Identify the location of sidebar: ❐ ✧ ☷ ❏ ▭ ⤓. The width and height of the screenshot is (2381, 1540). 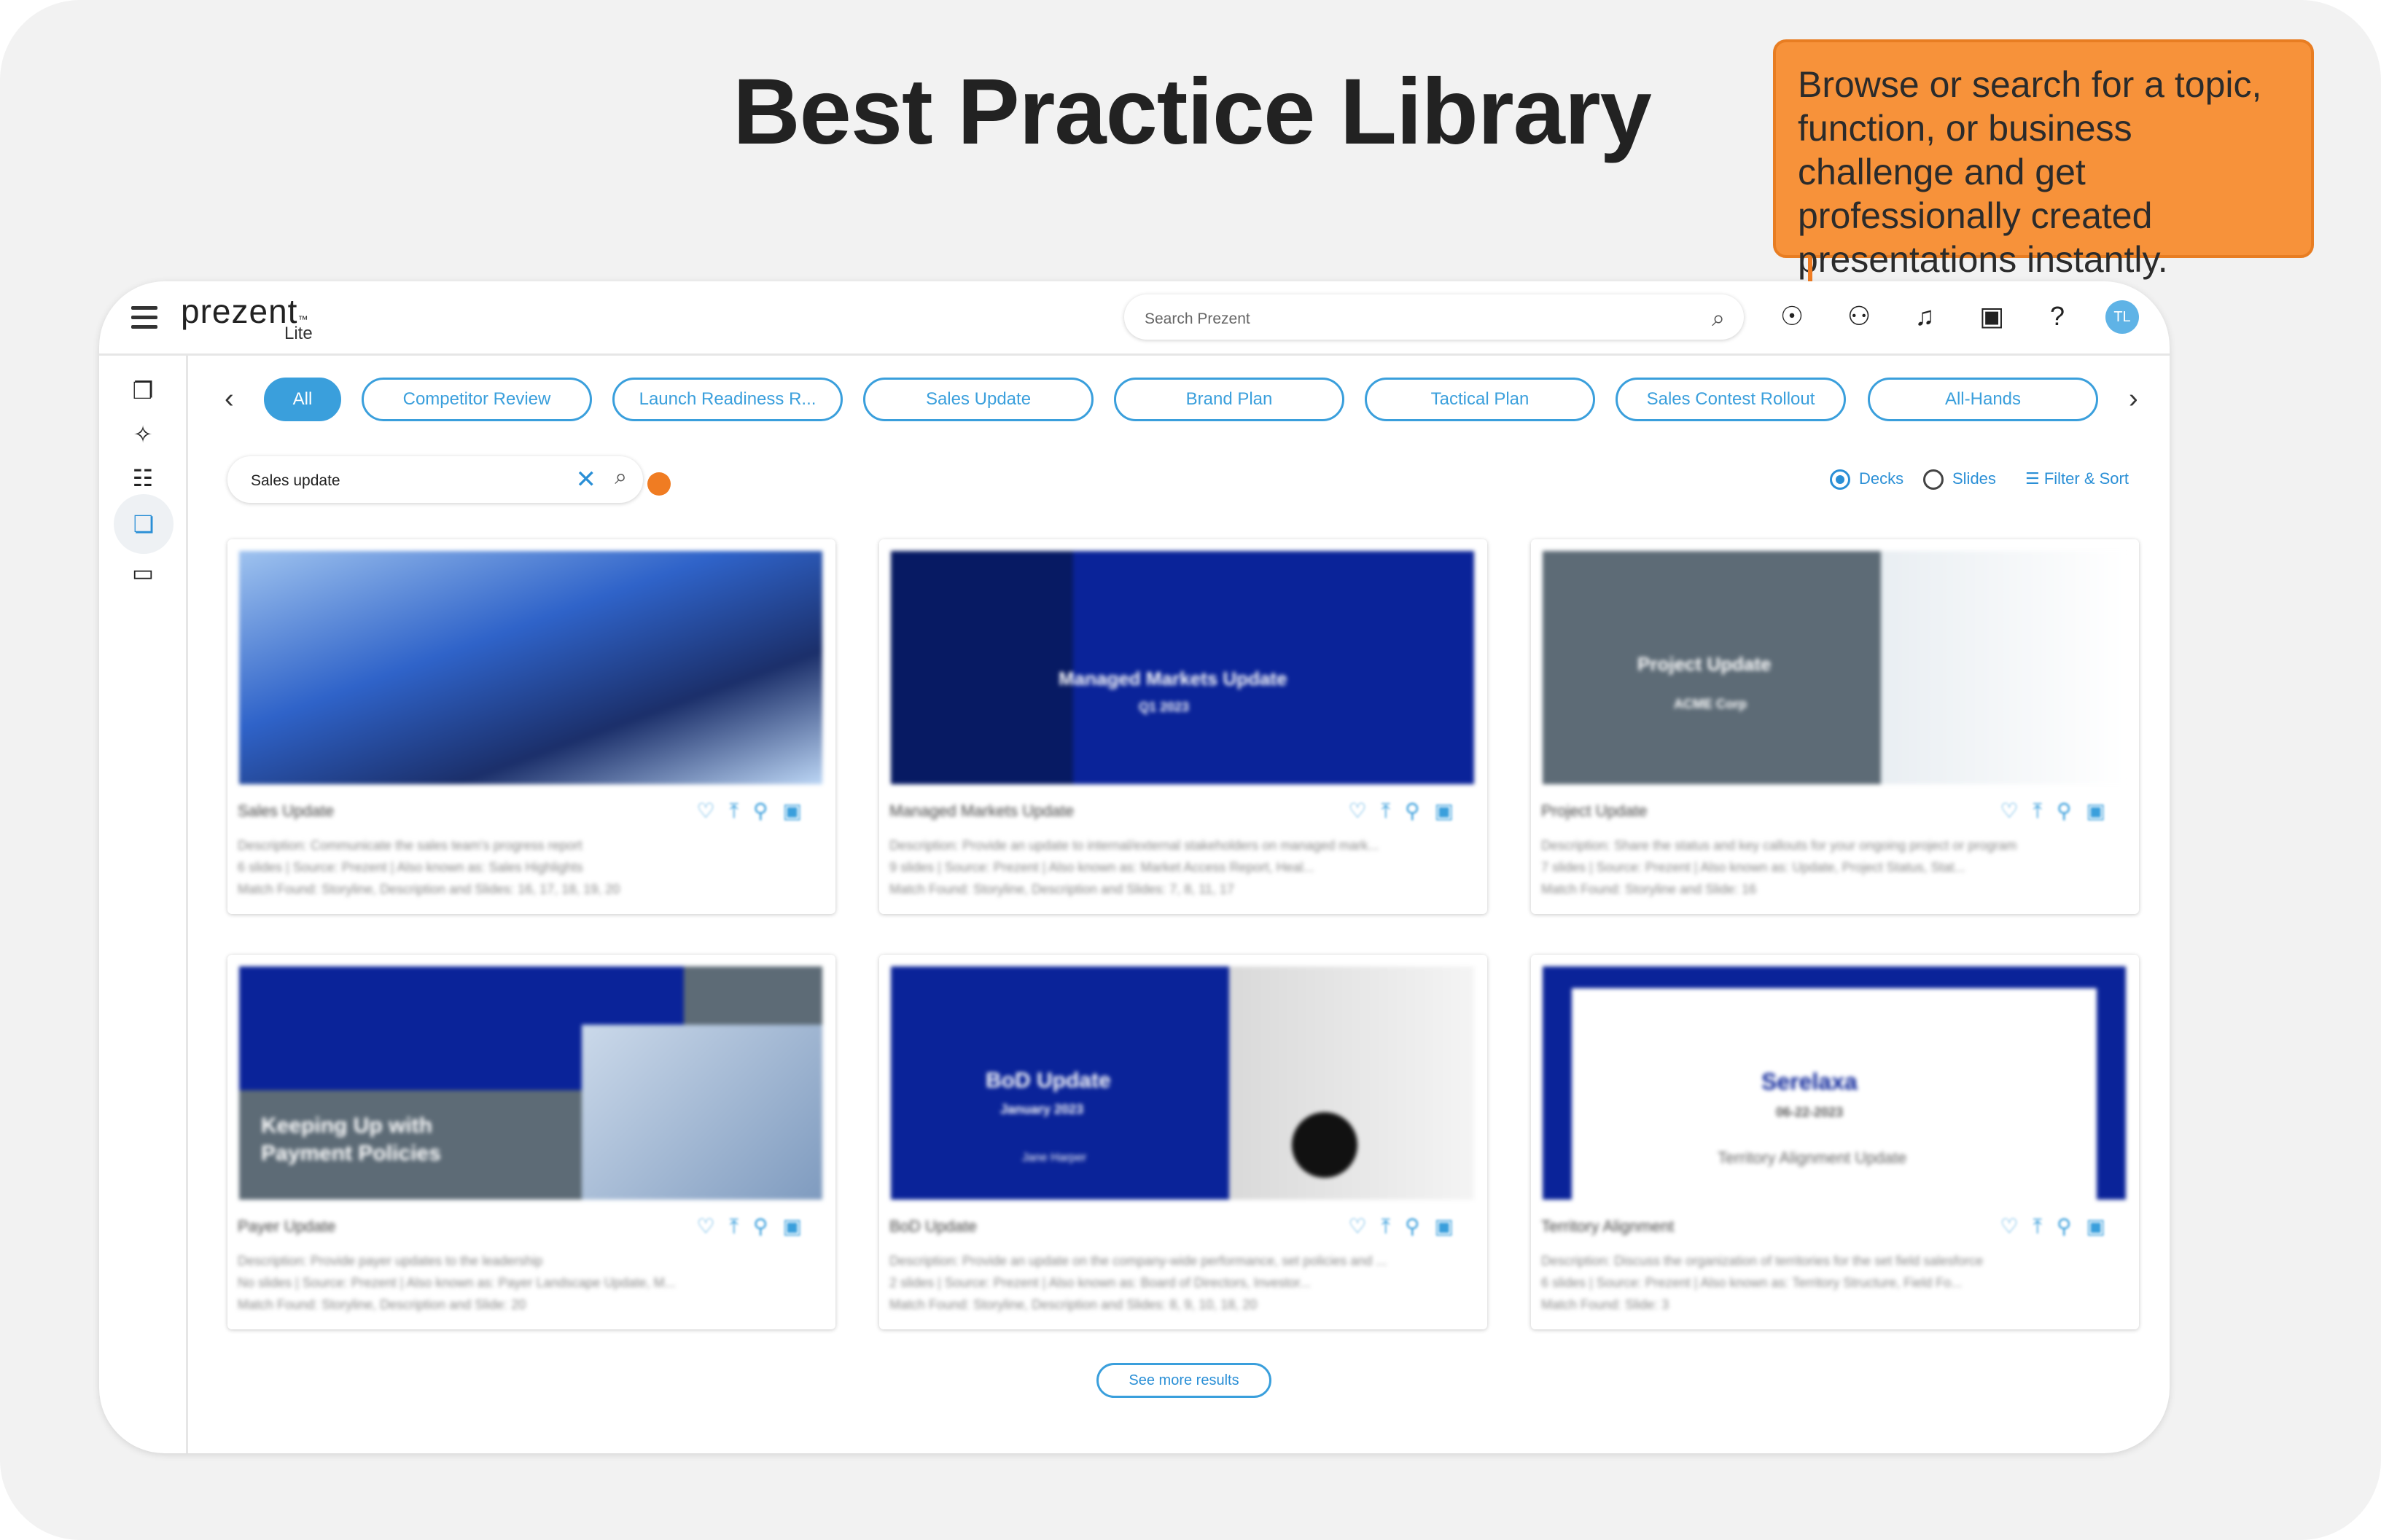
(143, 904).